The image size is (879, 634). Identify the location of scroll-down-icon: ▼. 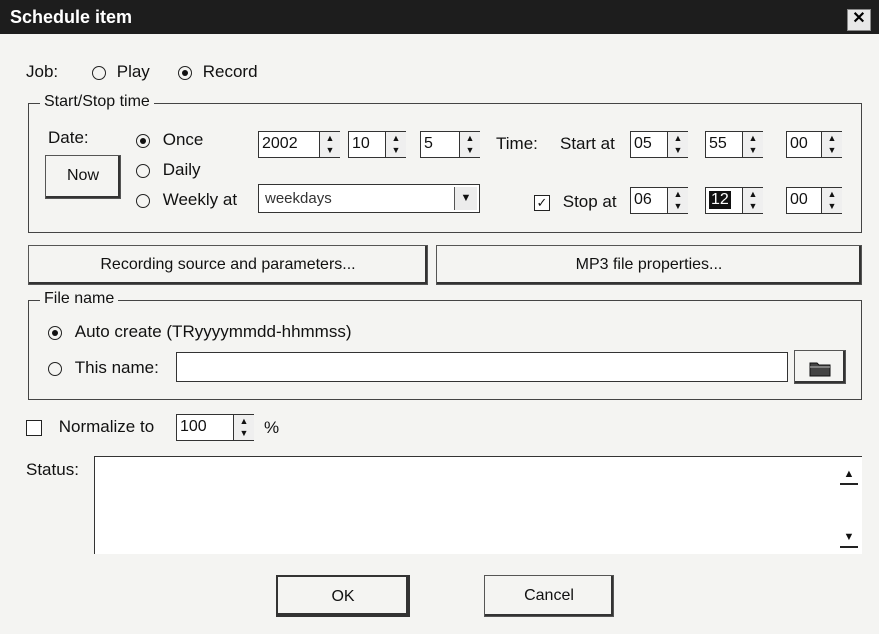
(849, 538).